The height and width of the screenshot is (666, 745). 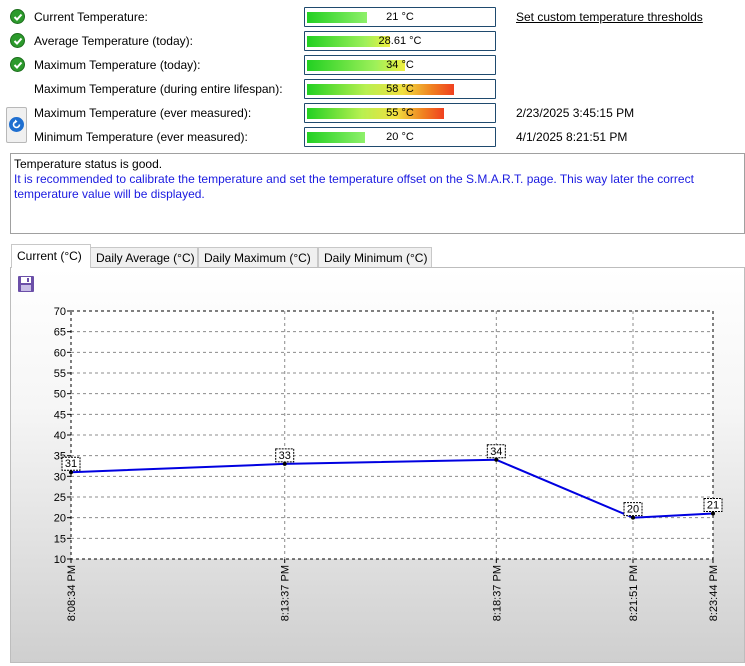 I want to click on y-tick-label: 70, so click(x=60, y=312).